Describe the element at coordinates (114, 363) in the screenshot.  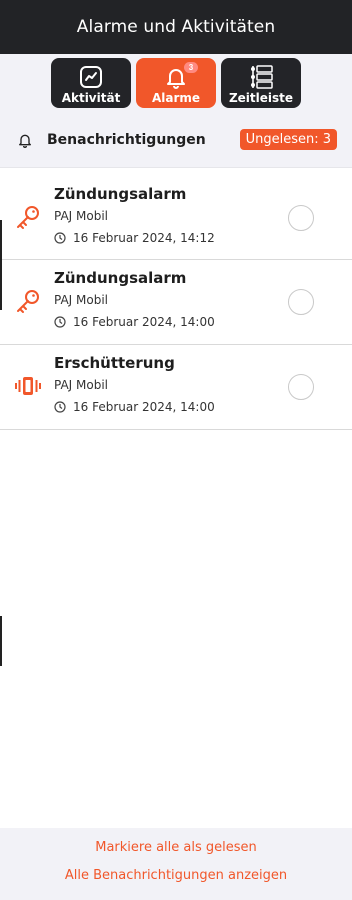
I see `alarm-title: Erschütterung` at that location.